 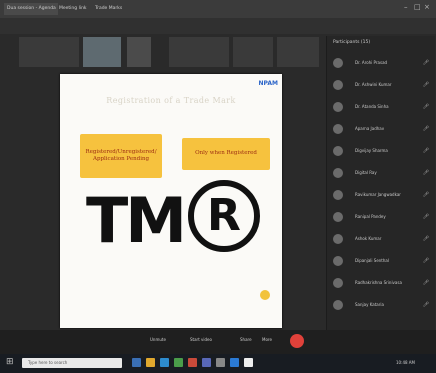 What do you see at coordinates (265, 295) in the screenshot?
I see `slide-next-button` at bounding box center [265, 295].